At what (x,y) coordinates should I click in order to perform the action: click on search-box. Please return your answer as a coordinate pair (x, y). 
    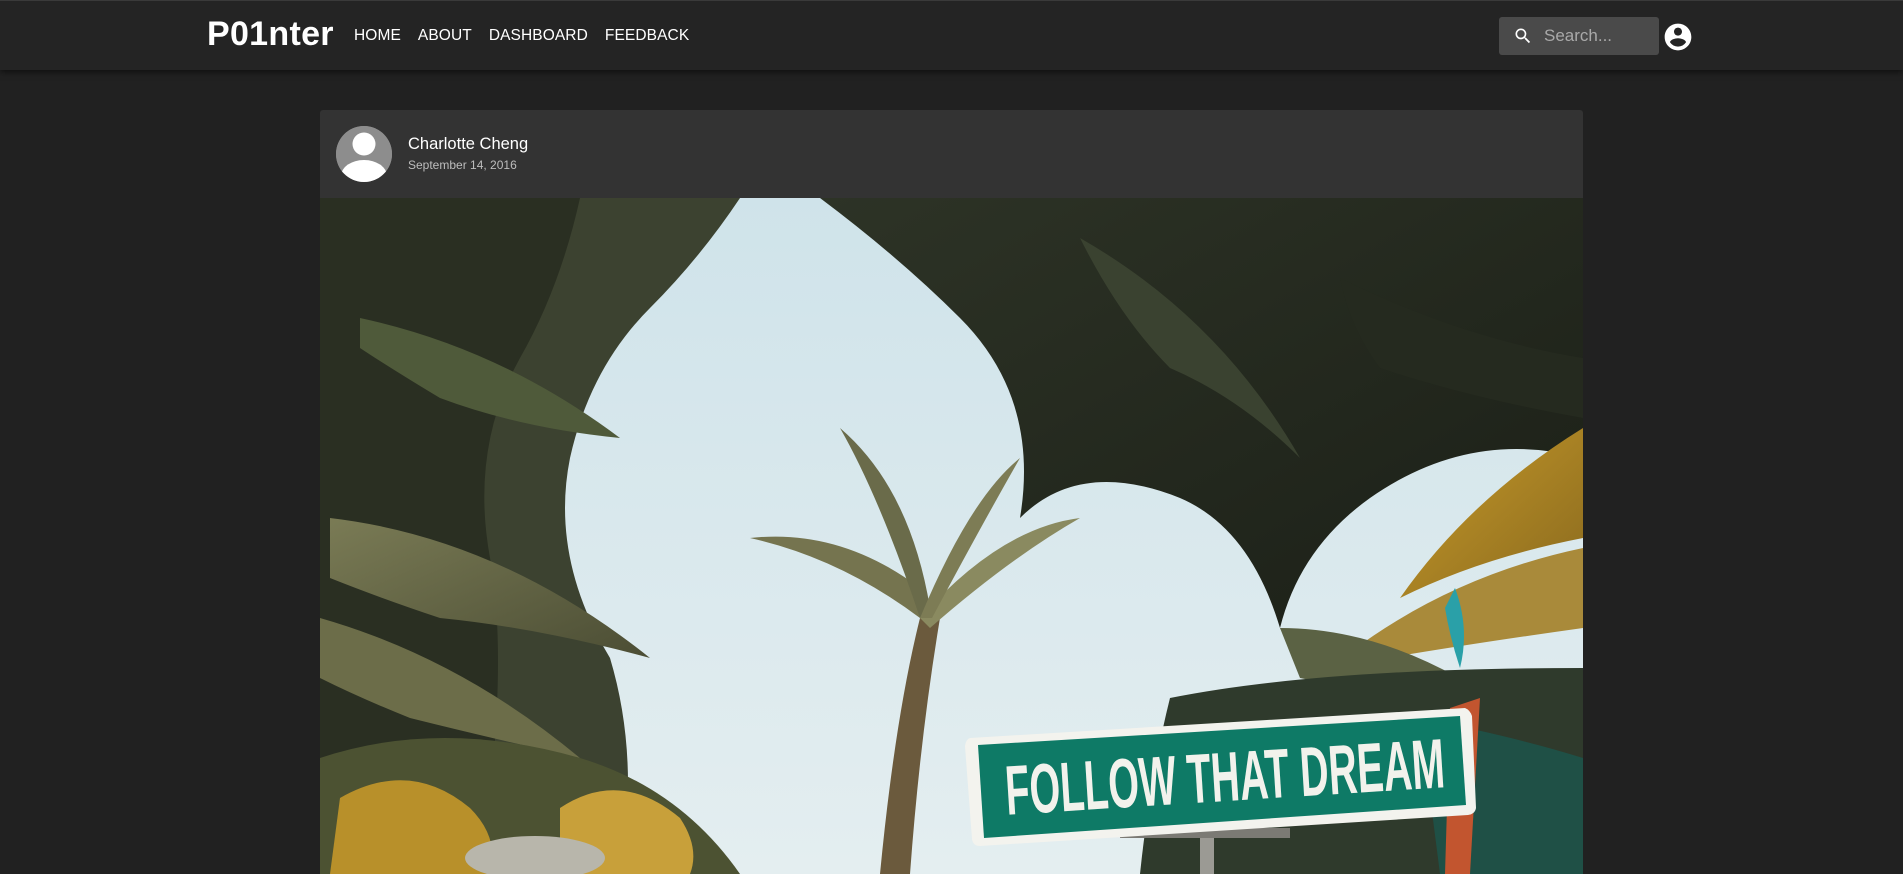
    Looking at the image, I should click on (1579, 36).